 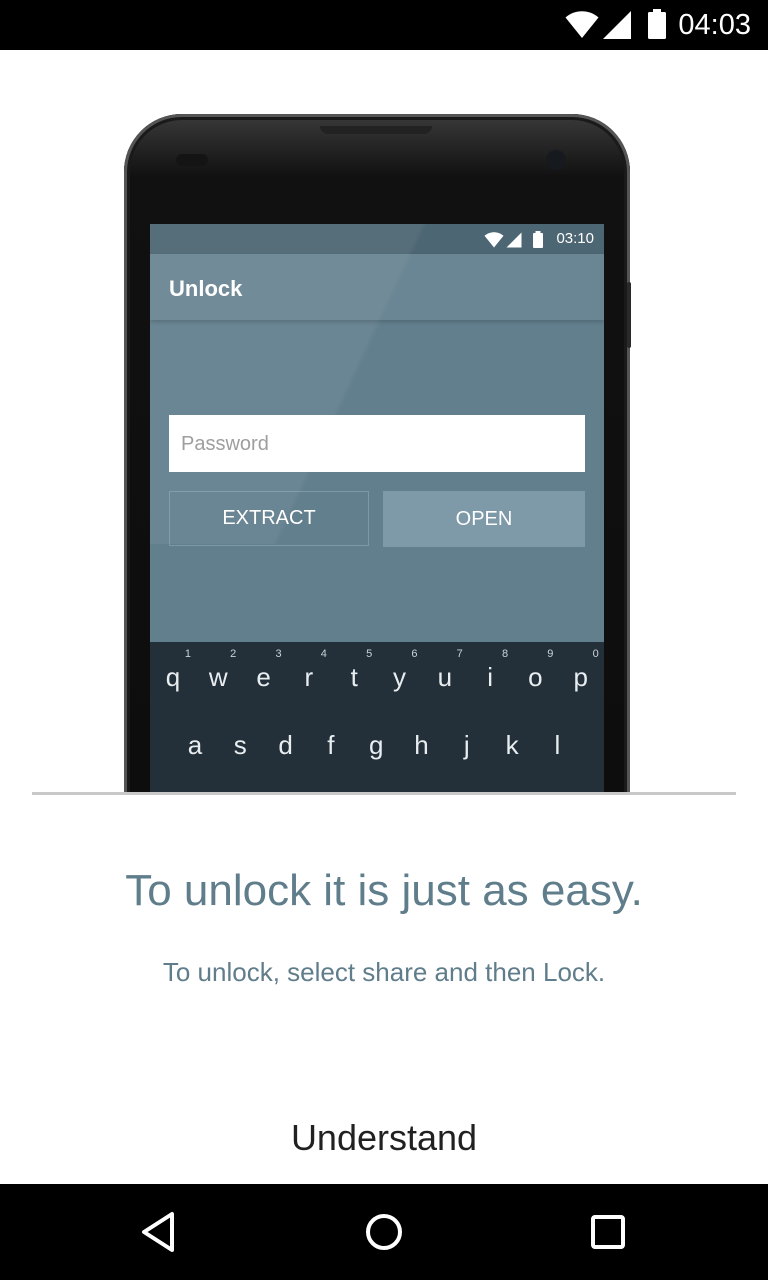 I want to click on keyboard-key: o9, so click(x=541, y=670).